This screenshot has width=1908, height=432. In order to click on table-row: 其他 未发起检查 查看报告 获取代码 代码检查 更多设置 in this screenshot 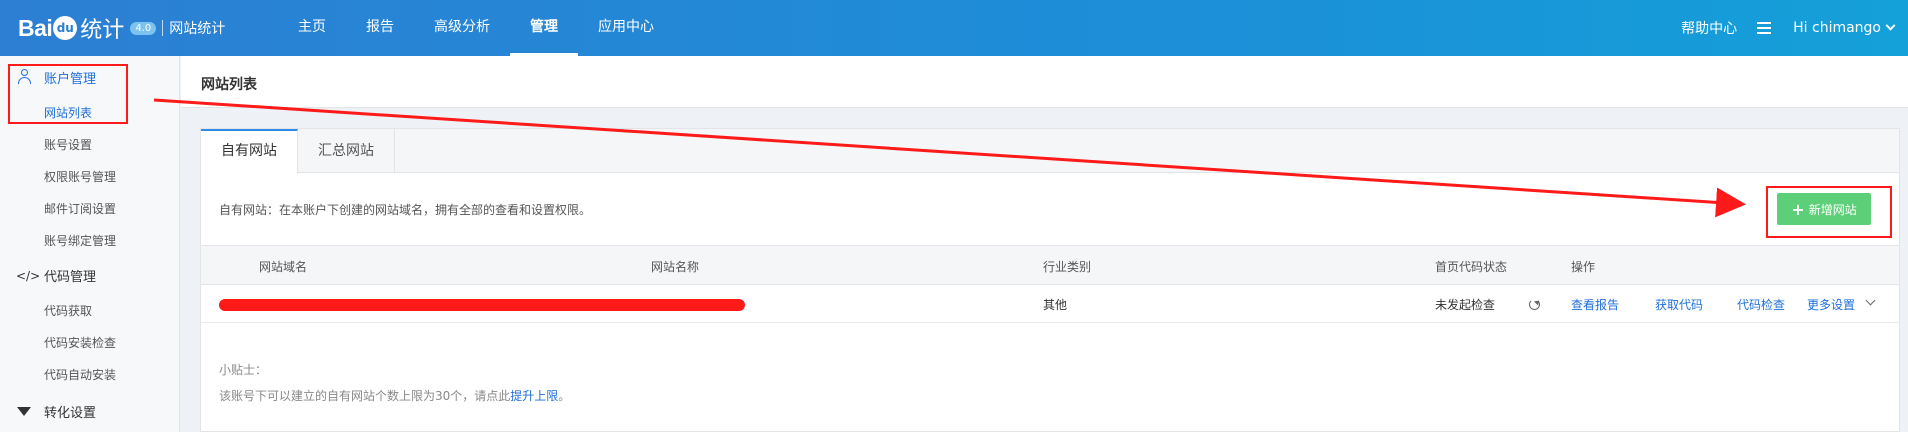, I will do `click(1050, 304)`.